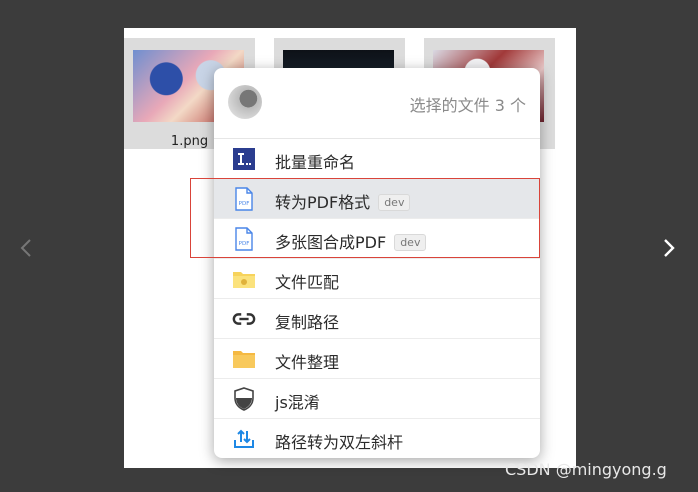 Image resolution: width=698 pixels, height=492 pixels. What do you see at coordinates (244, 399) in the screenshot?
I see `shield-icon` at bounding box center [244, 399].